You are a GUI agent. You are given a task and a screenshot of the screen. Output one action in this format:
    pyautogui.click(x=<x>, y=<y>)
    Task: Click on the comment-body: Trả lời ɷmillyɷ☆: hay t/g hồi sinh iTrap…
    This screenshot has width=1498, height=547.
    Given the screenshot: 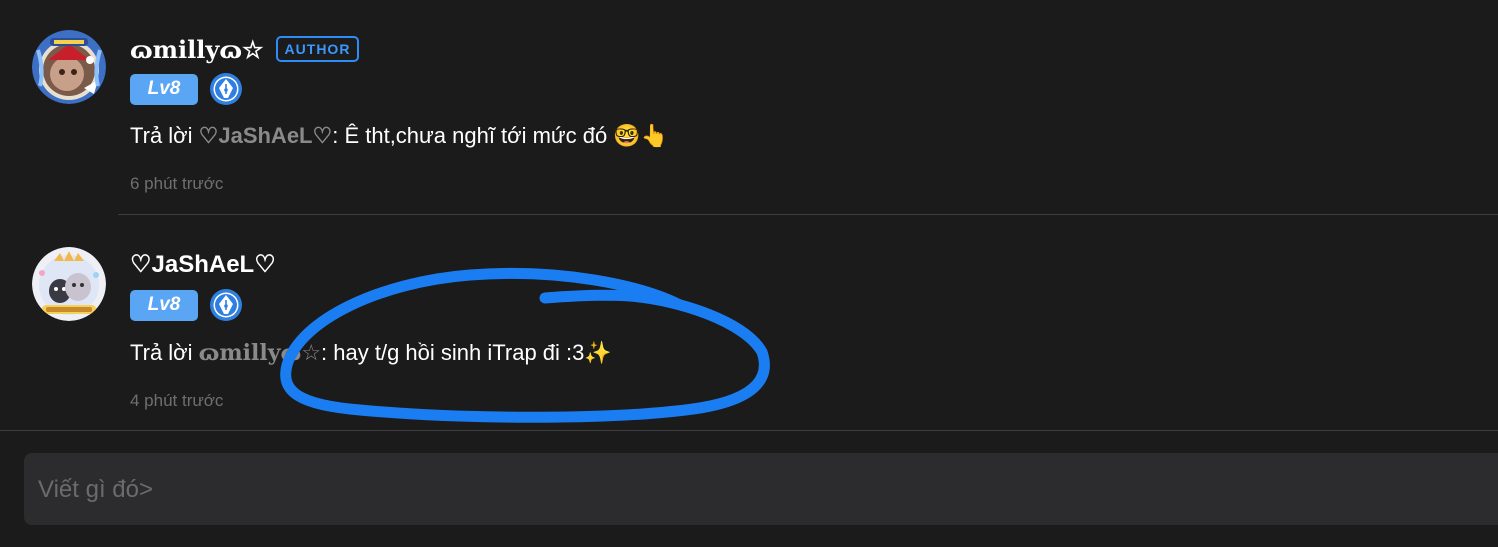 What is the action you would take?
    pyautogui.click(x=371, y=353)
    